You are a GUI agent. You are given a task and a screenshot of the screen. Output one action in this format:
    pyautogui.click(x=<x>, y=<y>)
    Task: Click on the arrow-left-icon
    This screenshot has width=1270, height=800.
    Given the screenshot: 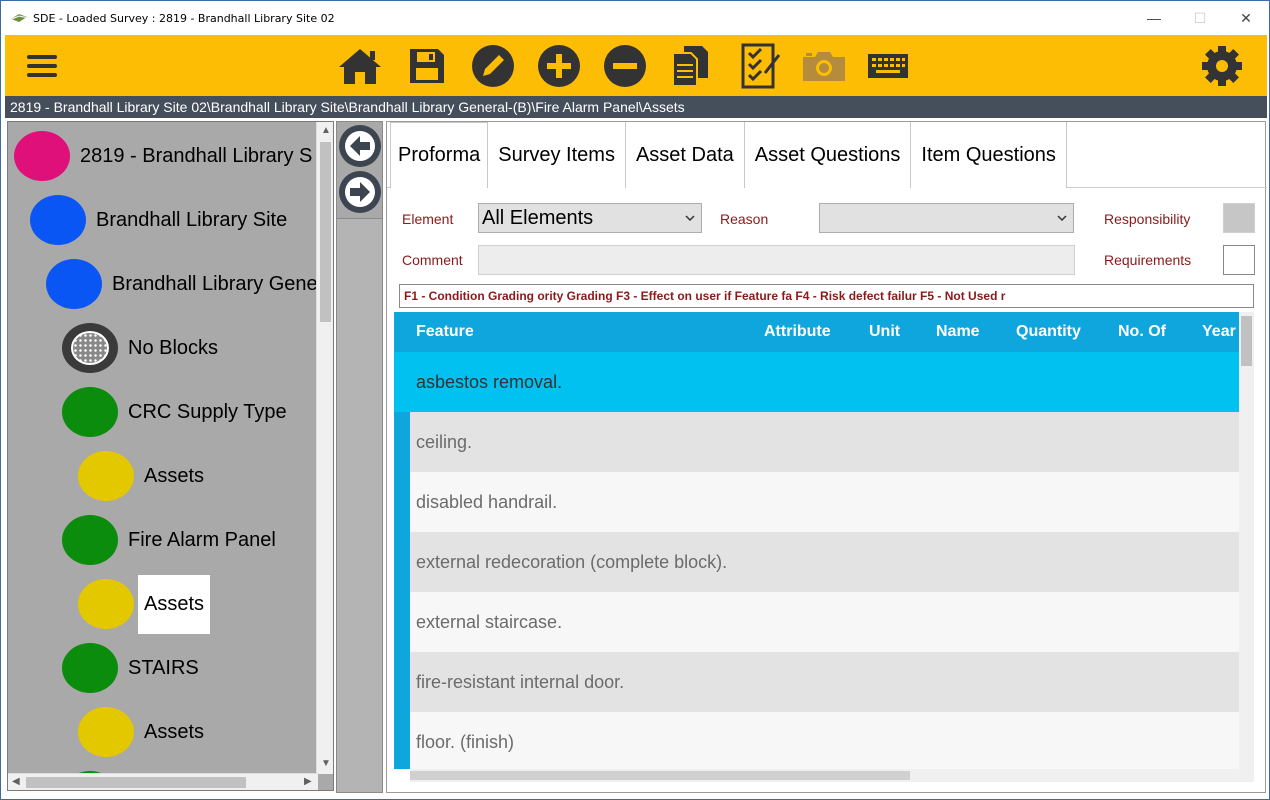 What is the action you would take?
    pyautogui.click(x=360, y=146)
    